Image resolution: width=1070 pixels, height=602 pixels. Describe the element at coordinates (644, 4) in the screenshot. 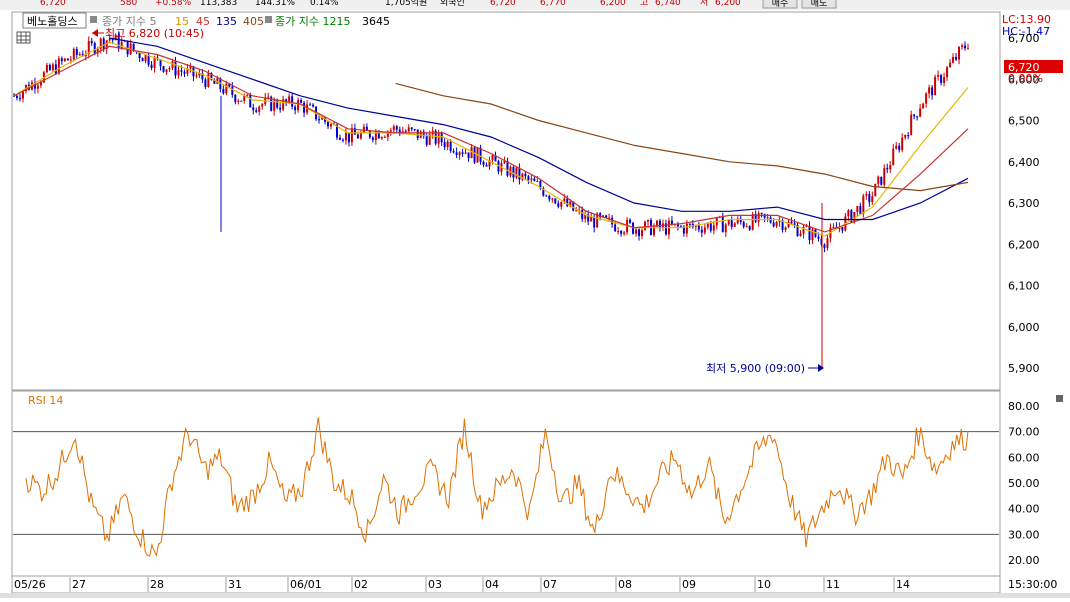

I see `top-info-text: 고` at that location.